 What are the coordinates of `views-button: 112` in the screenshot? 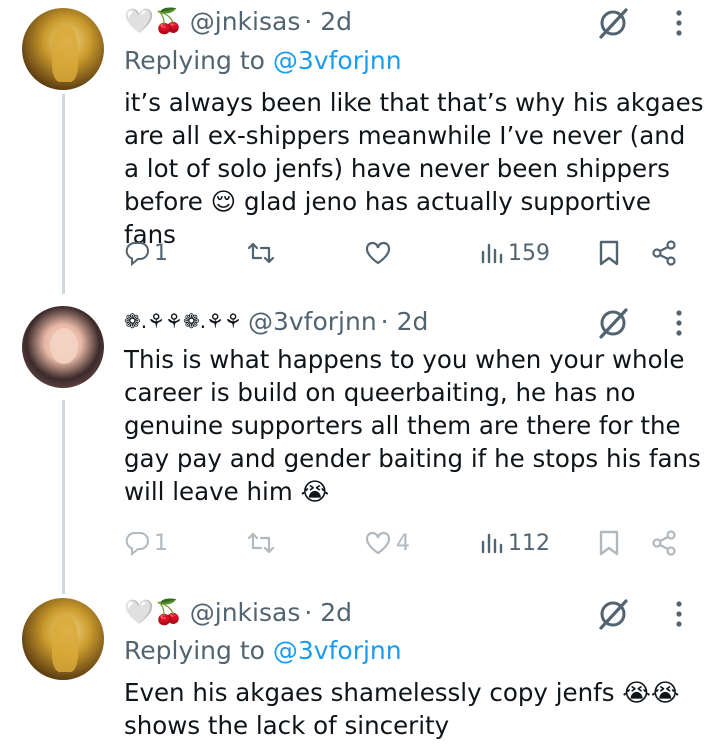 It's located at (515, 543).